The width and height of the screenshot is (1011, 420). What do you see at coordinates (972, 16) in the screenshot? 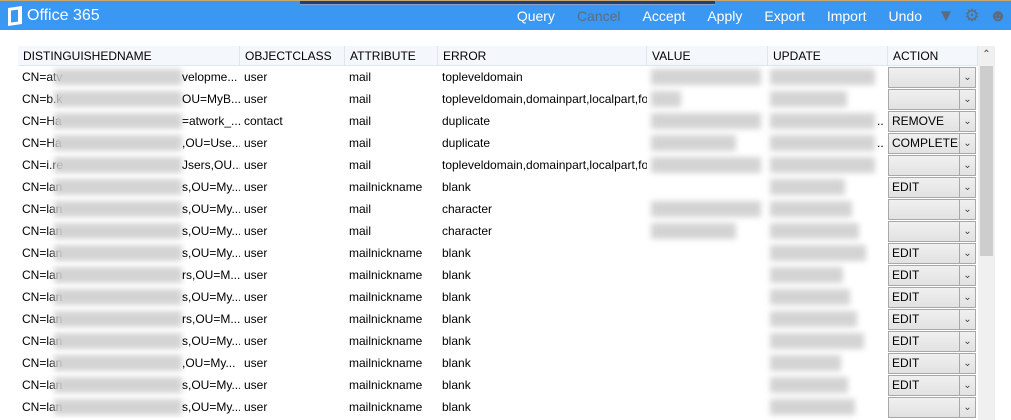
I see `gear-icon: ⚙` at bounding box center [972, 16].